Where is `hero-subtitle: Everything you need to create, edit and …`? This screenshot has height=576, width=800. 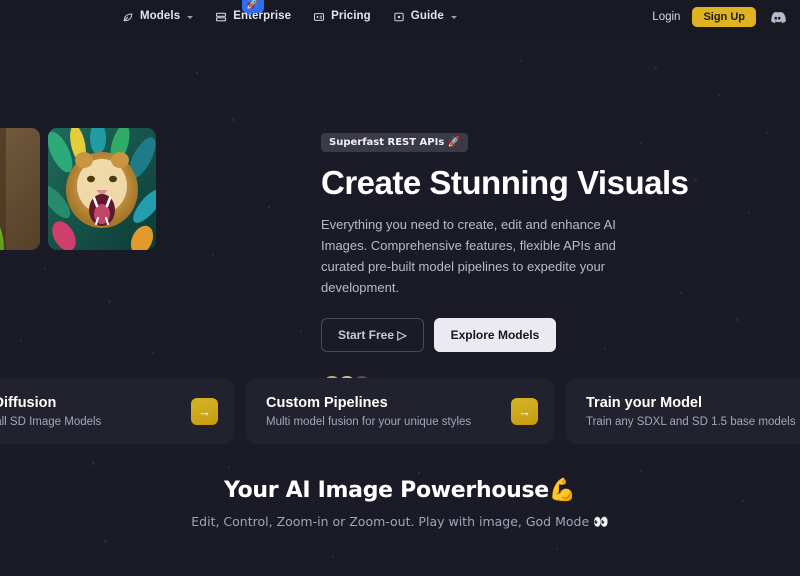
hero-subtitle: Everything you need to create, edit and … is located at coordinates (468, 256).